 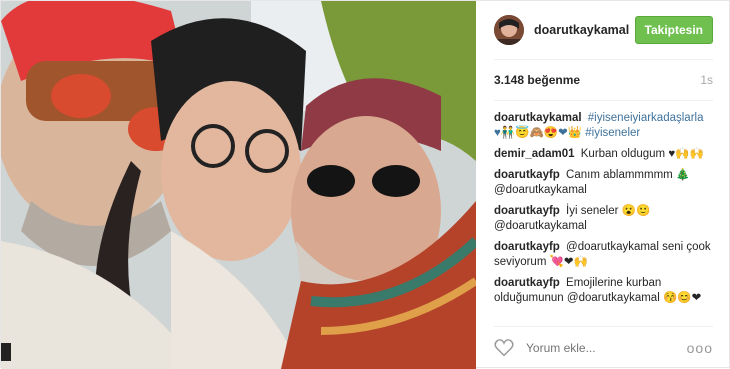 What do you see at coordinates (700, 348) in the screenshot?
I see `more-options-icon: ooo` at bounding box center [700, 348].